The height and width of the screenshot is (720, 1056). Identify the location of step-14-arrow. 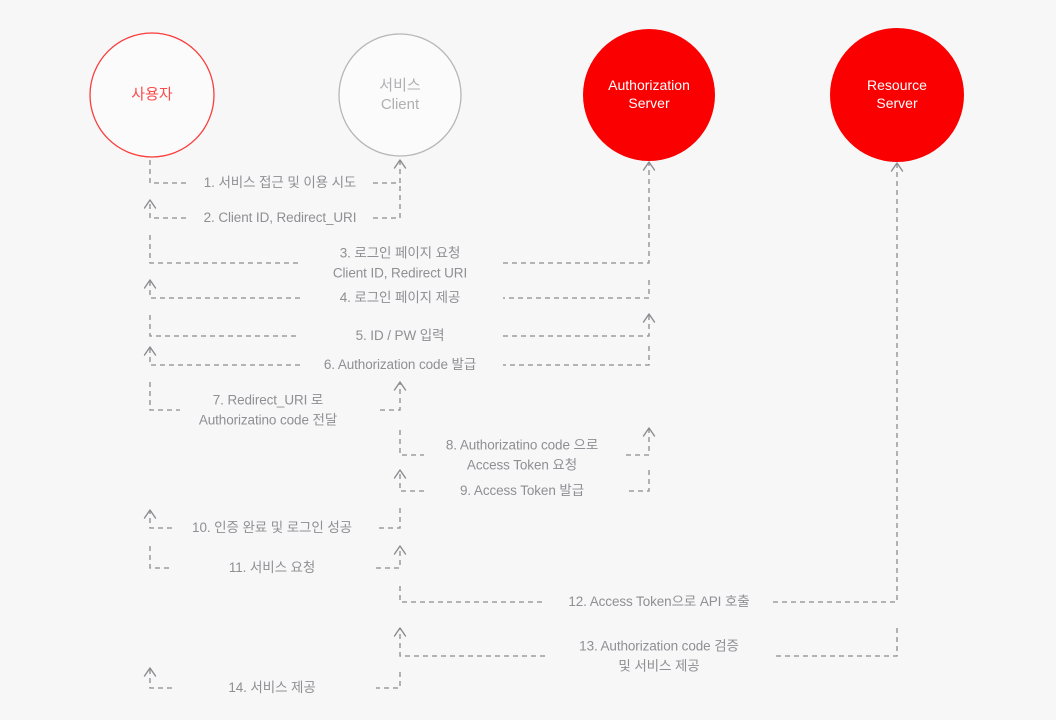
(160, 678).